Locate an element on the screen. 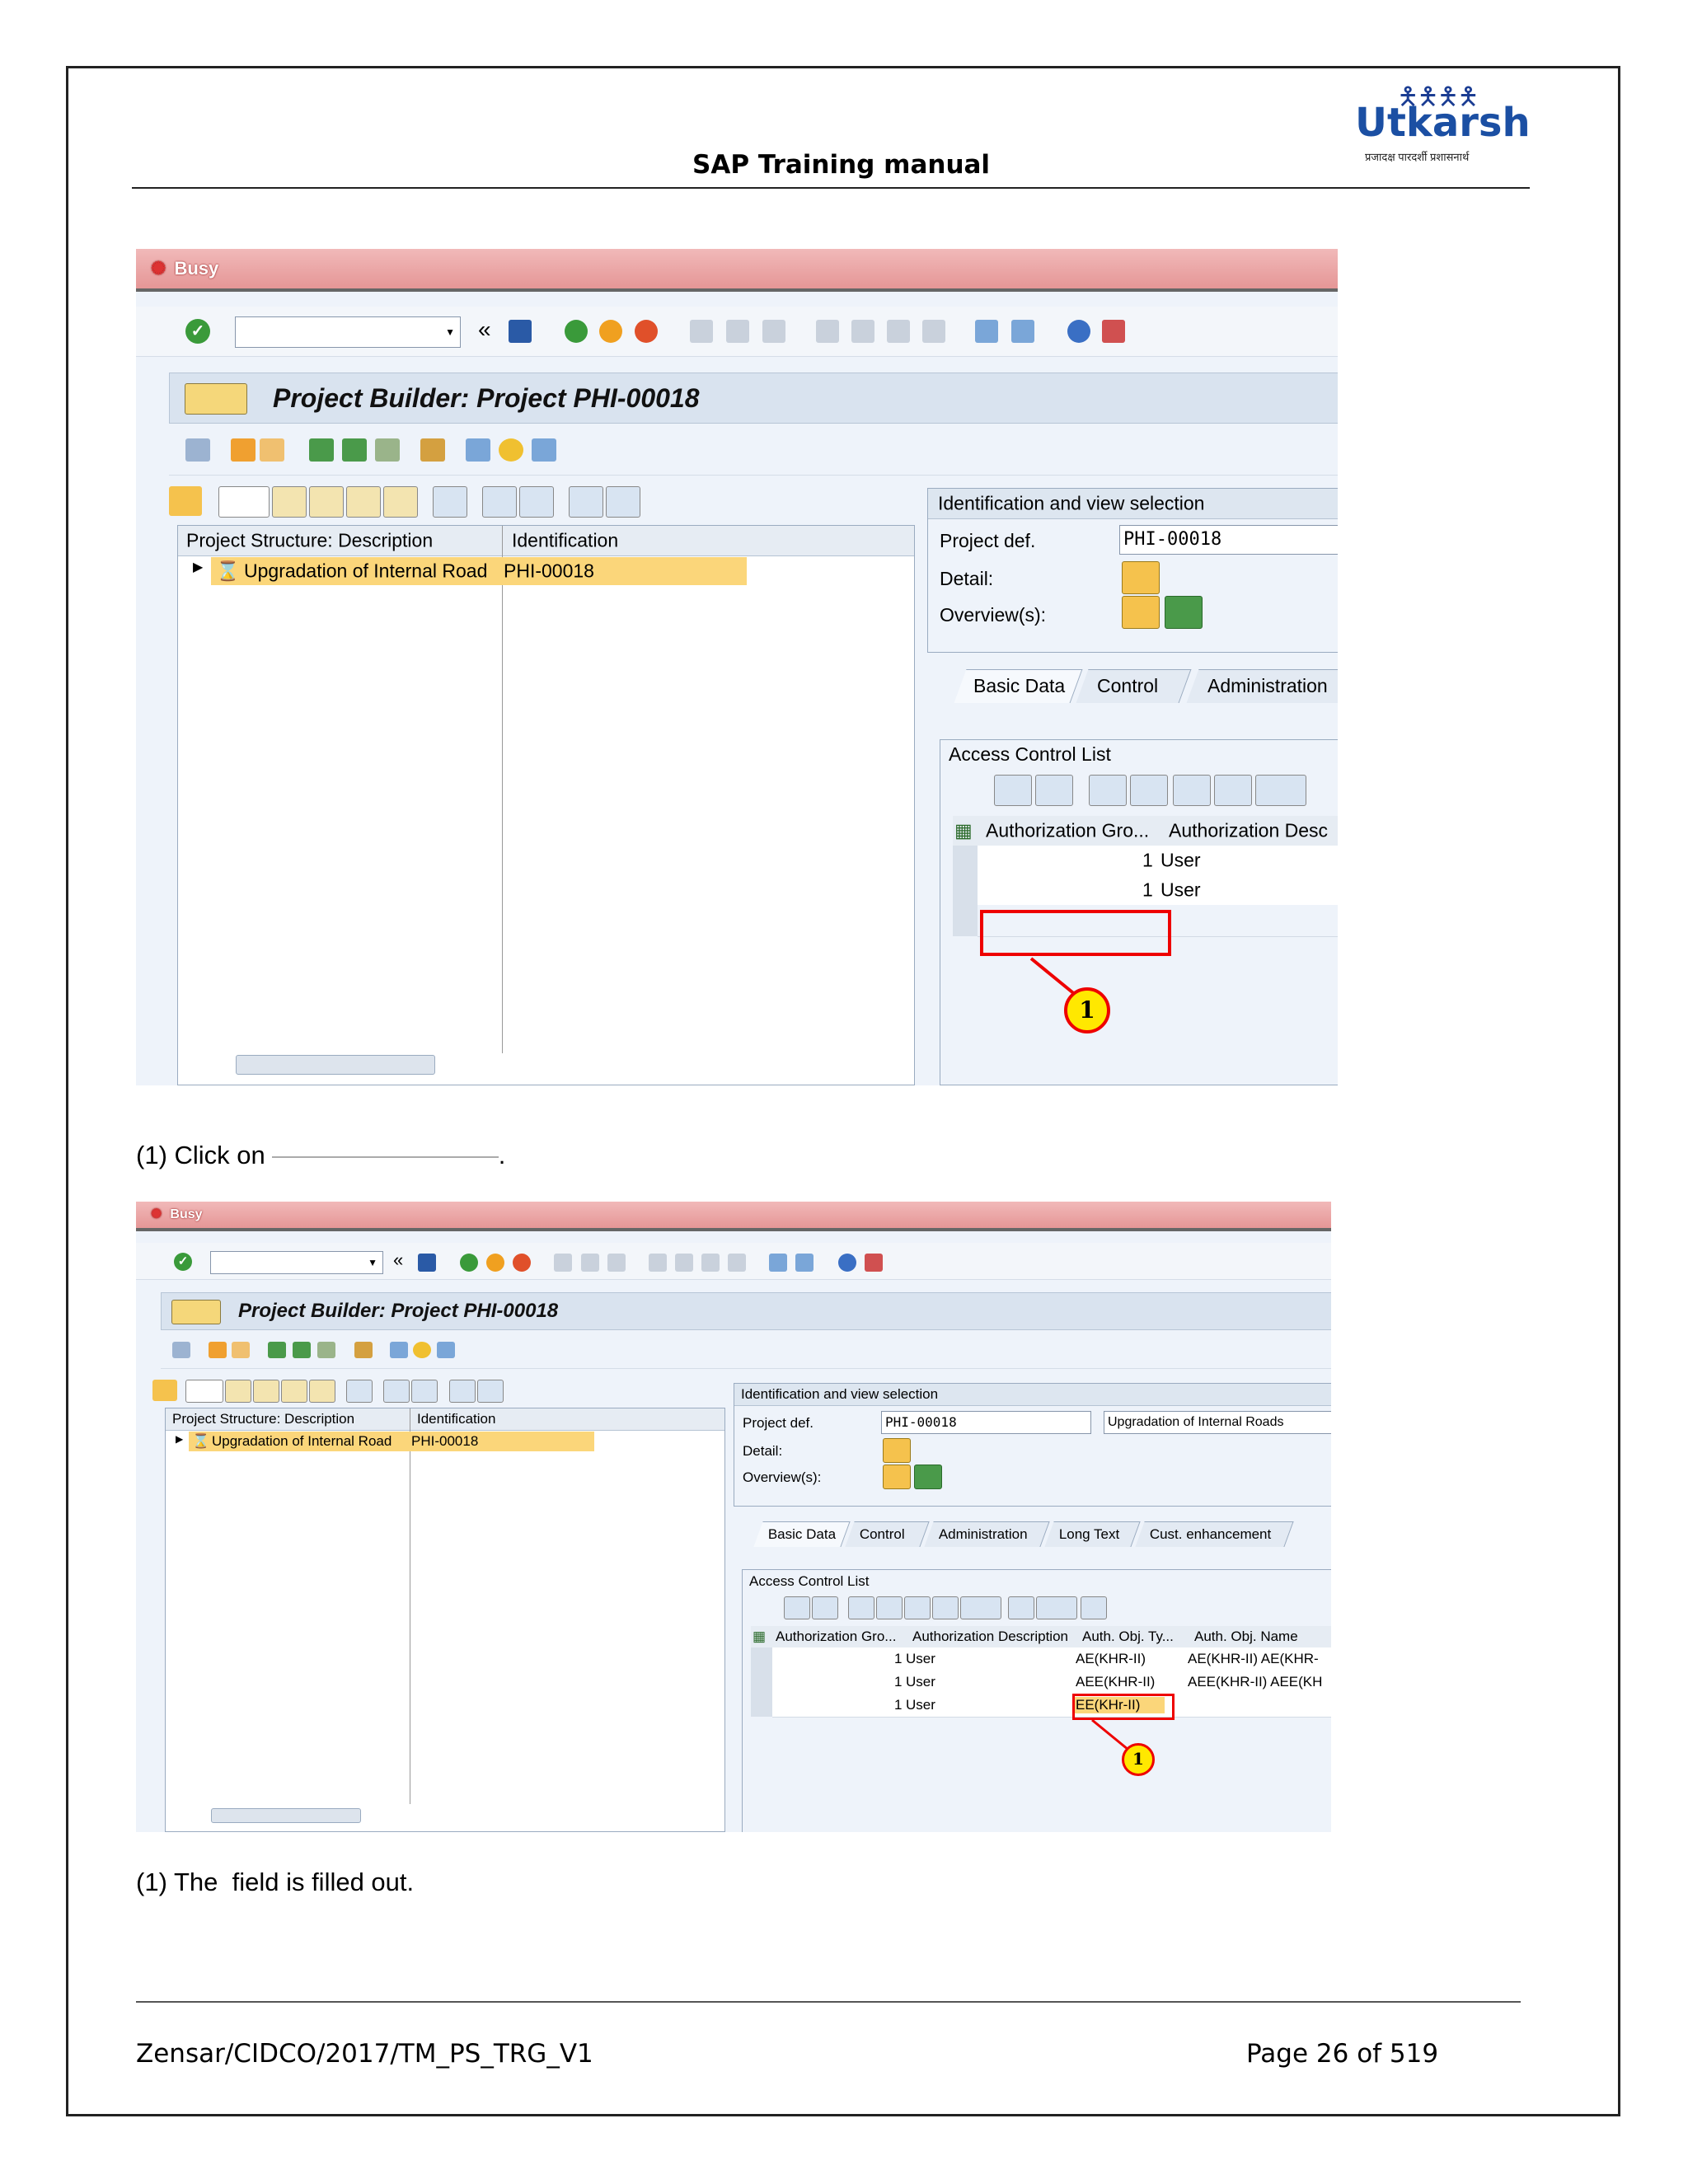 The height and width of the screenshot is (2184, 1688). copy-icon is located at coordinates (266, 1391).